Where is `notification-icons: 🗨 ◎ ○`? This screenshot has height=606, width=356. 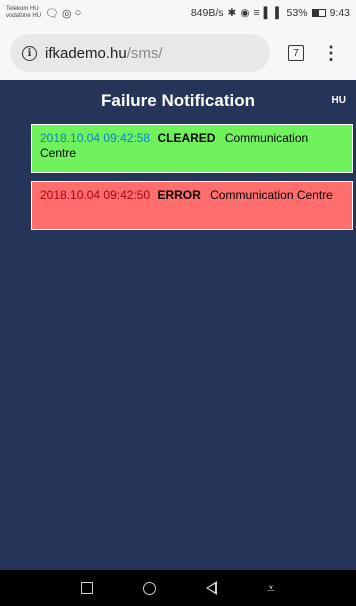
notification-icons: 🗨 ◎ ○ is located at coordinates (63, 13).